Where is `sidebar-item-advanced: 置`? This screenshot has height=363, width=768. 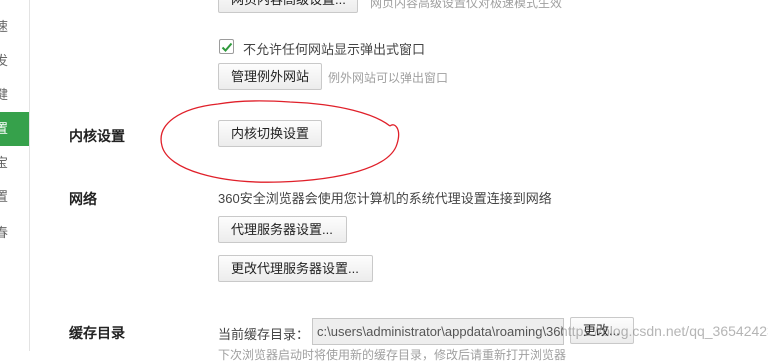 sidebar-item-advanced: 置 is located at coordinates (14, 129).